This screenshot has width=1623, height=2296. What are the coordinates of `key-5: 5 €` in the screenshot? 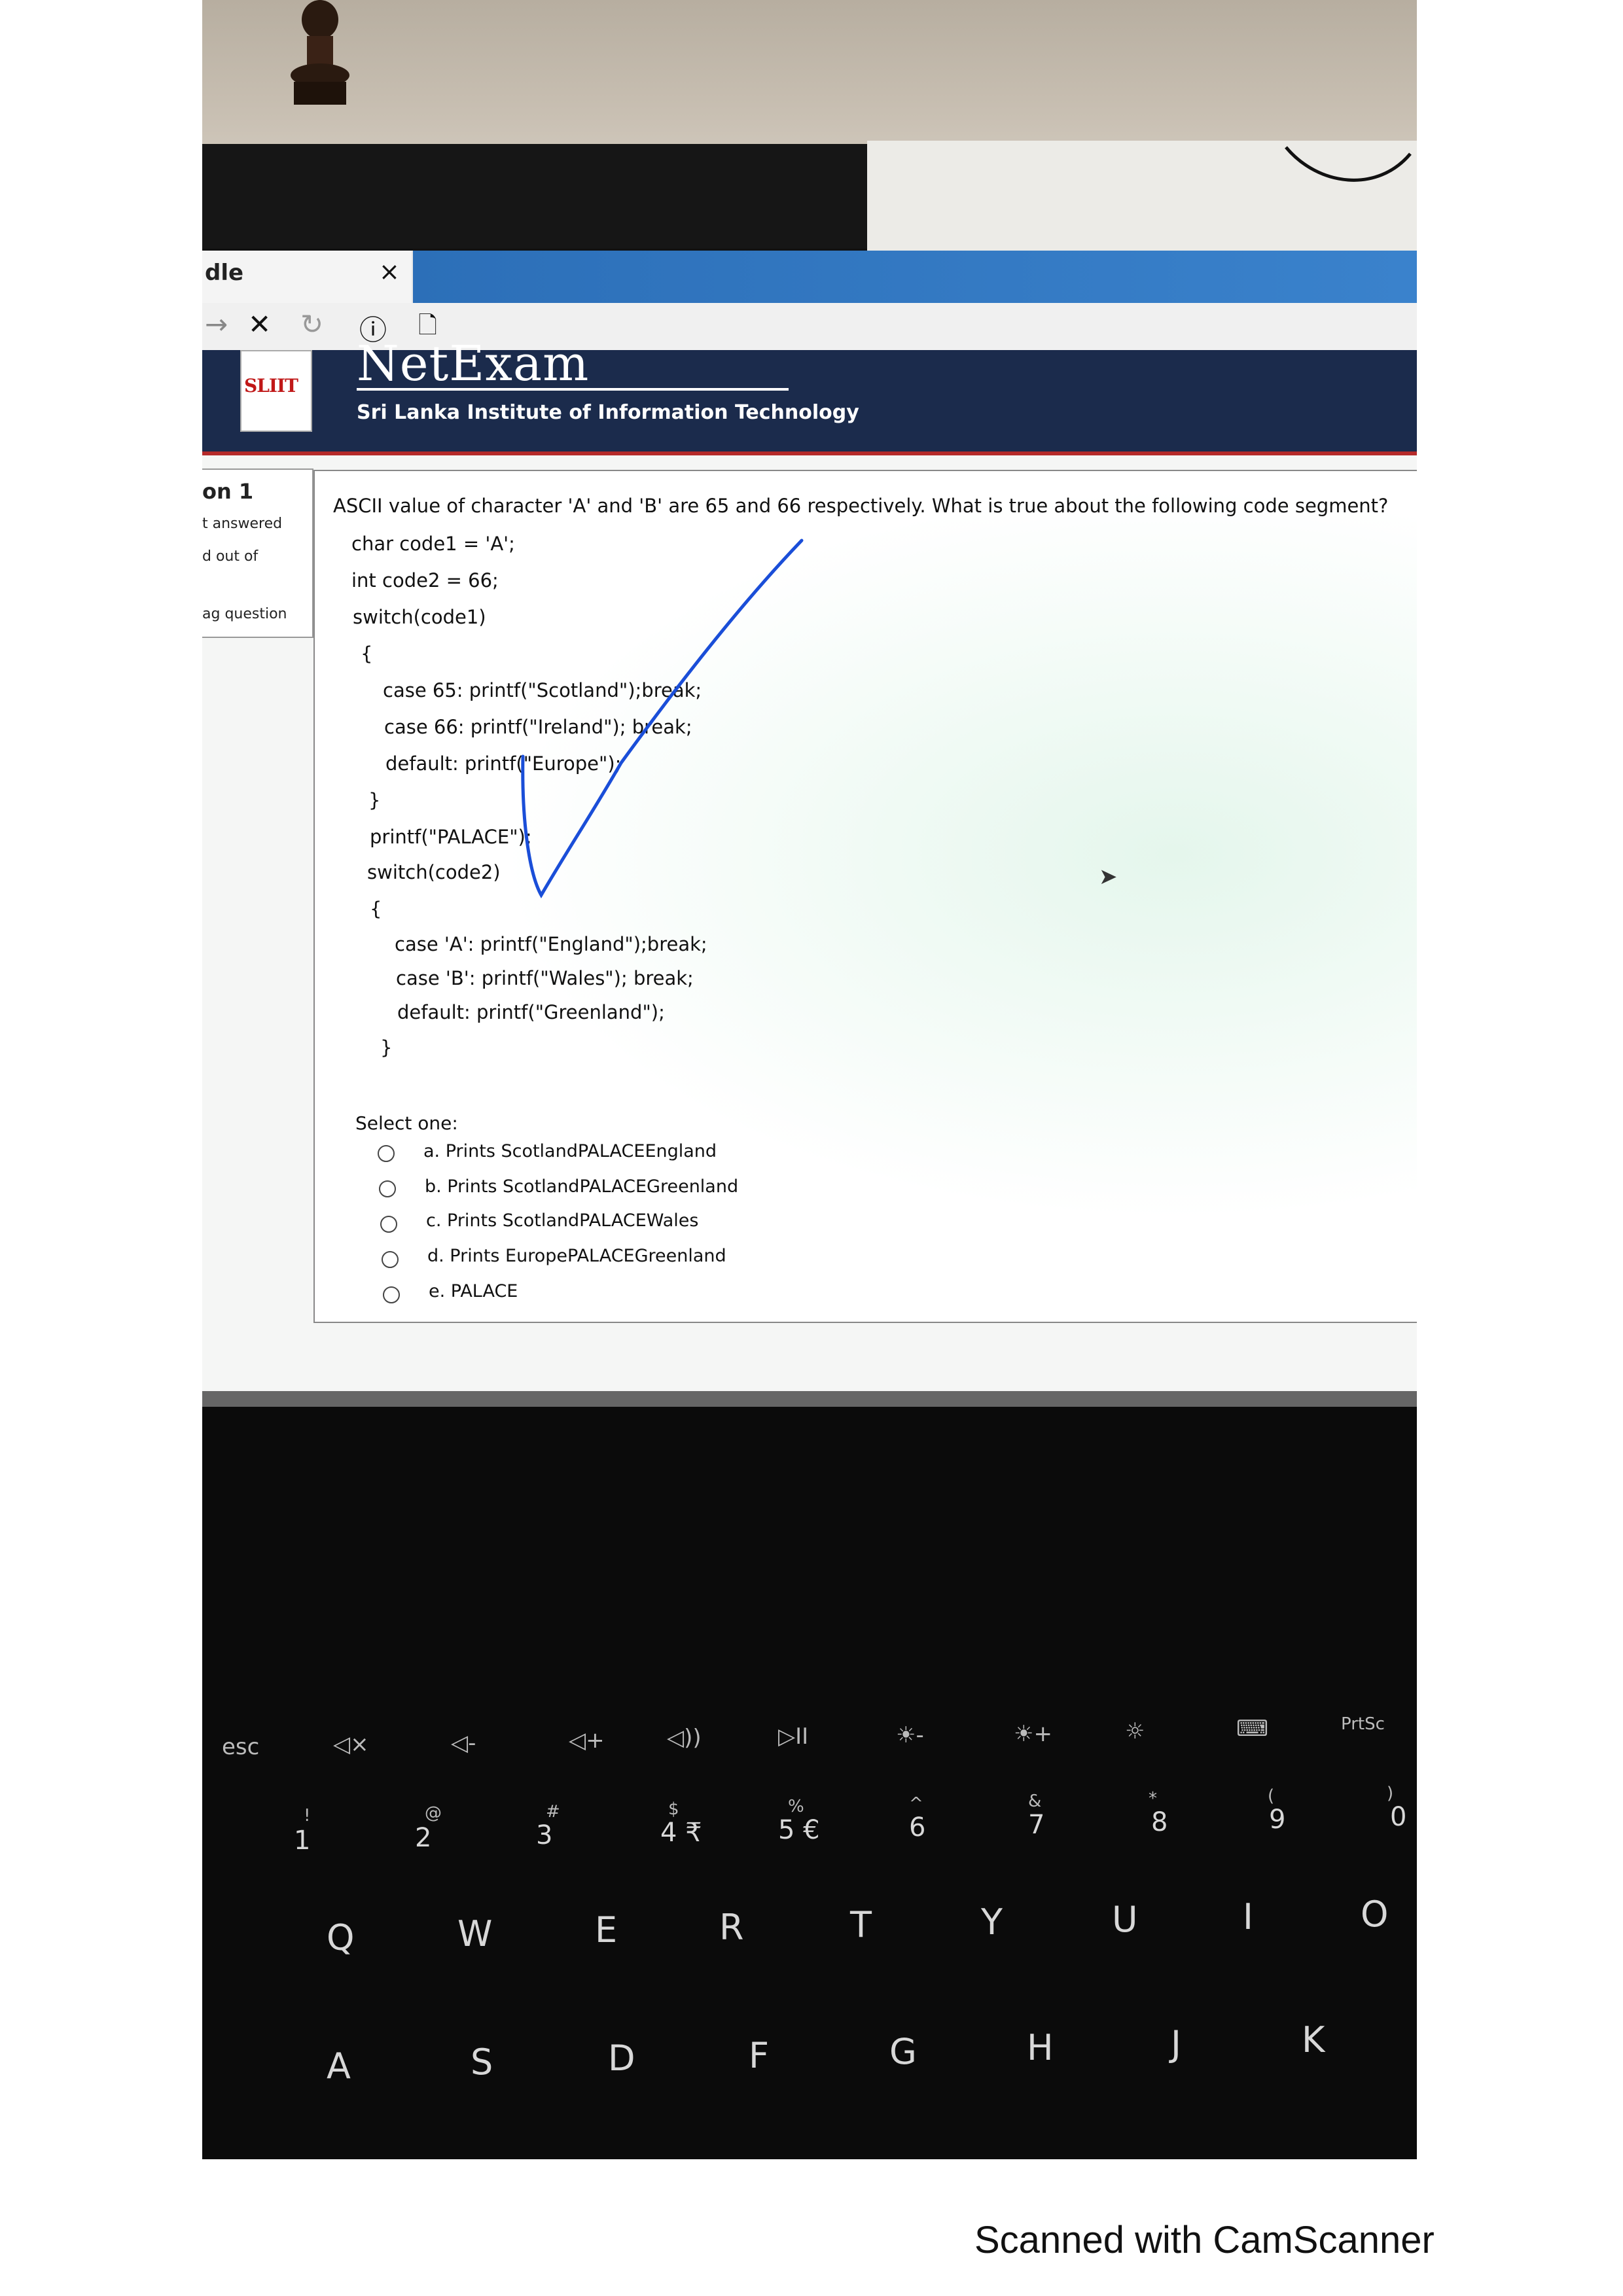 It's located at (799, 1830).